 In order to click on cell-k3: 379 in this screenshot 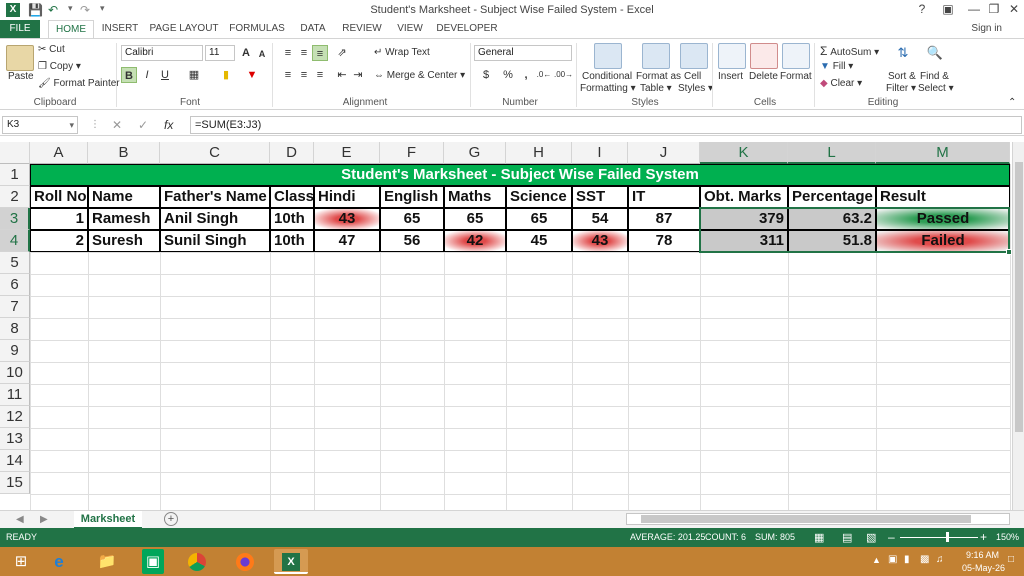, I will do `click(744, 219)`.